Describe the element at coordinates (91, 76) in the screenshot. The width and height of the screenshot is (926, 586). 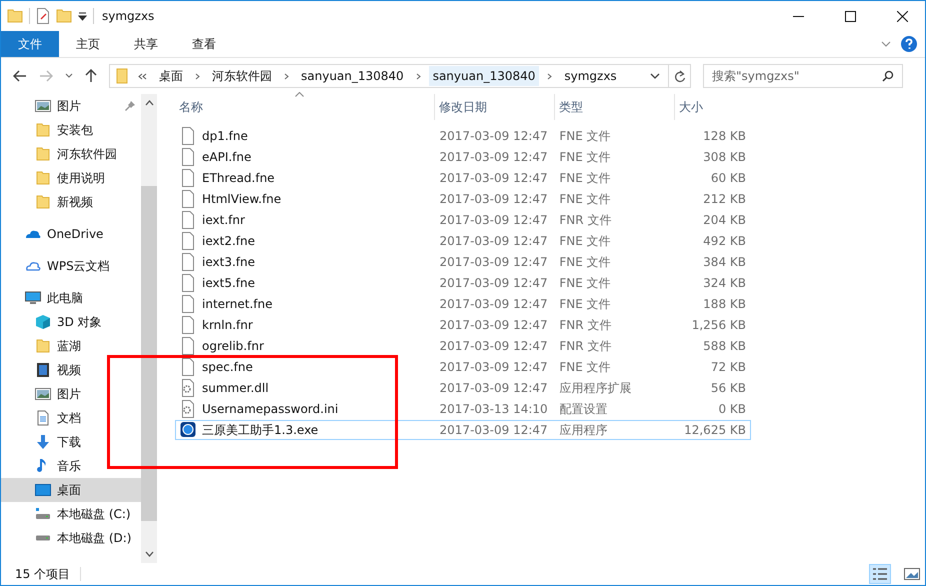
I see `up-arrow-icon` at that location.